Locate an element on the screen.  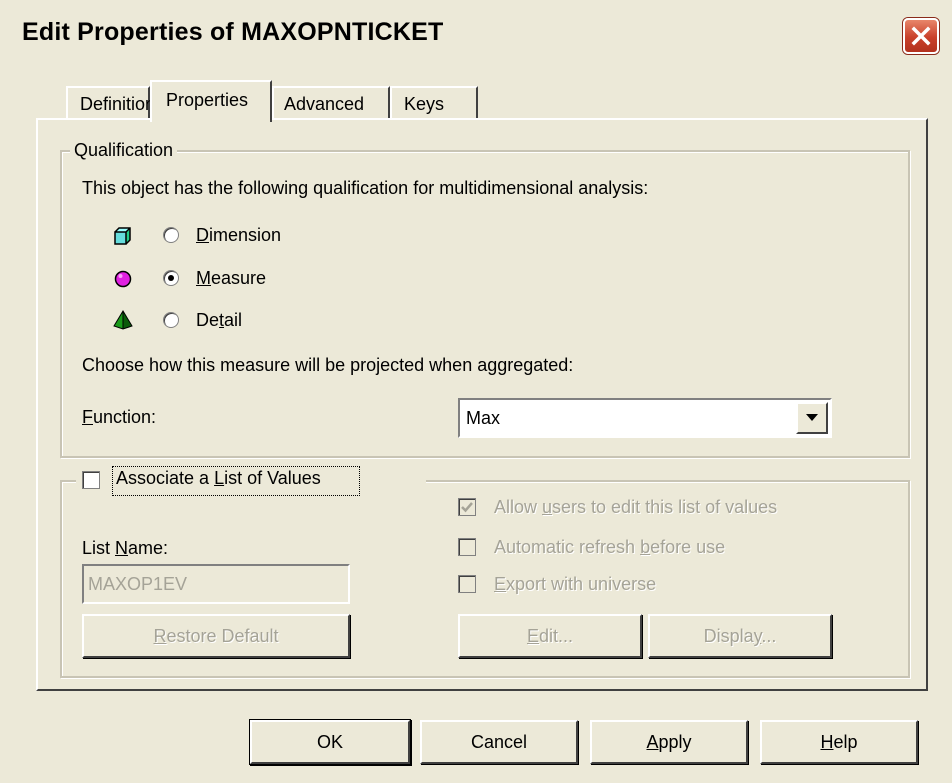
associate-lov-checkbox is located at coordinates (91, 480).